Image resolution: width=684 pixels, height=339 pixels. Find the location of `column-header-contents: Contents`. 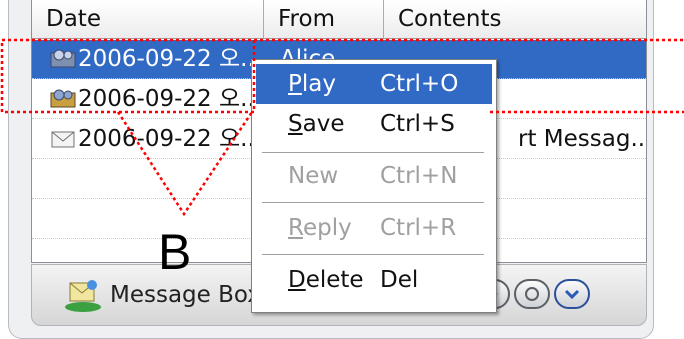

column-header-contents: Contents is located at coordinates (515, 19).